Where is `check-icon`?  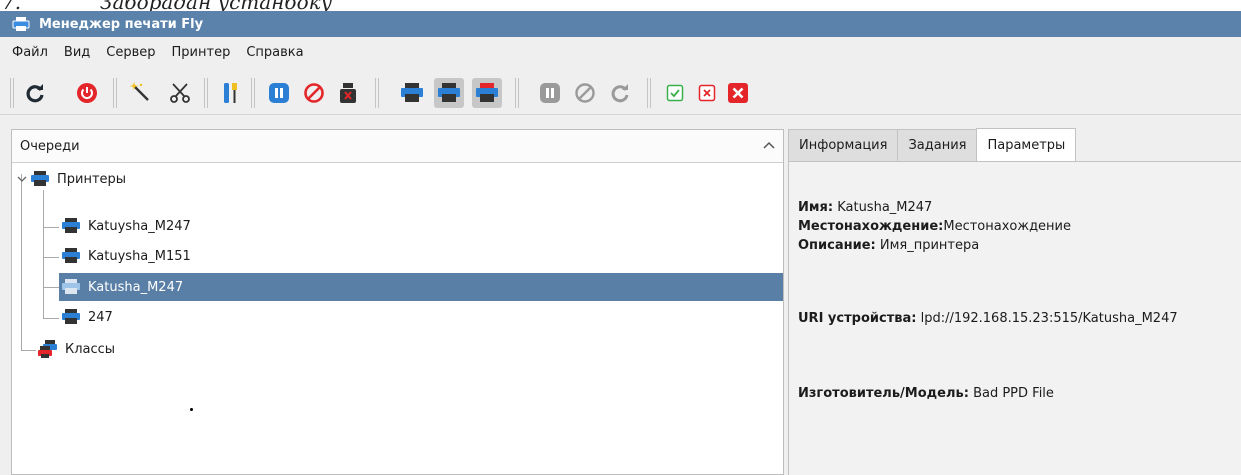 check-icon is located at coordinates (675, 93).